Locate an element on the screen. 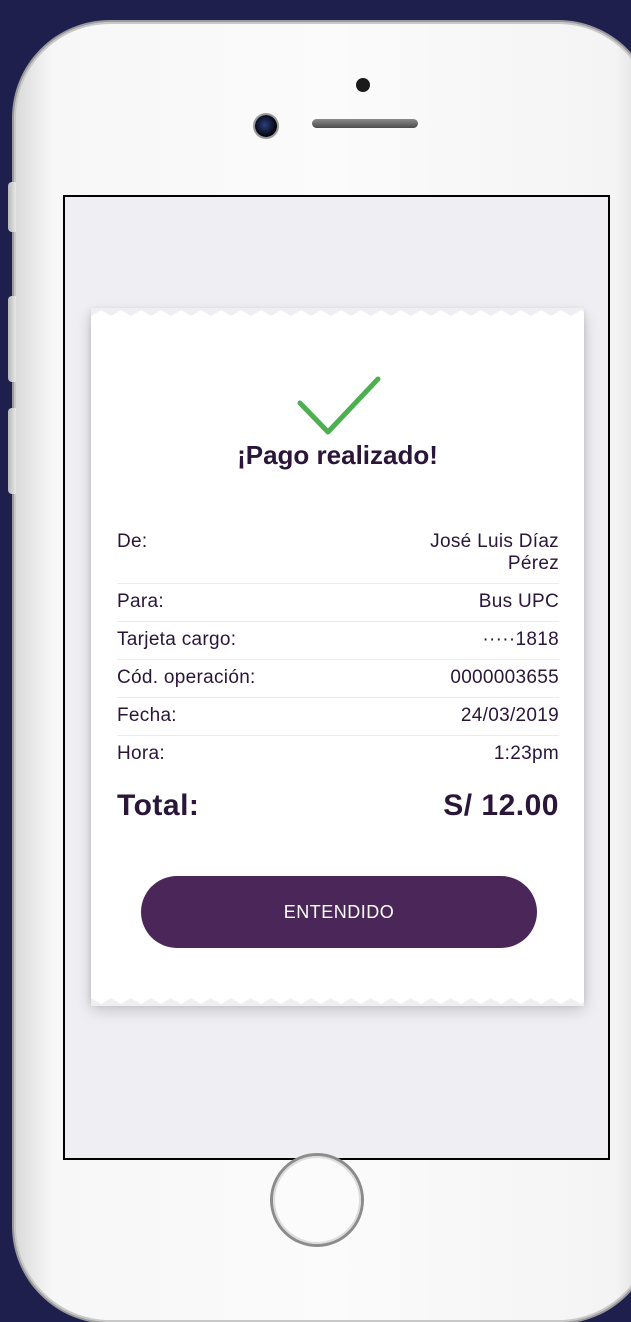 This screenshot has width=631, height=1322. row-operation-code: Cód. operación: 0000003655 is located at coordinates (338, 679).